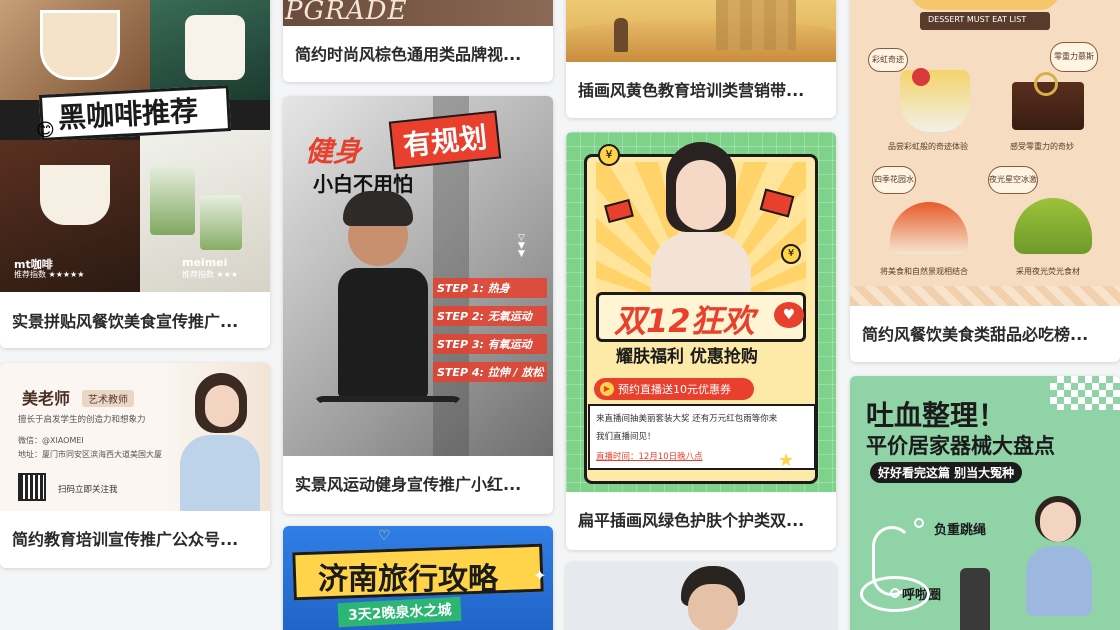 The height and width of the screenshot is (630, 1120). I want to click on template-card-equipment: 吐血整理！ 平价居家器械大盘点 好好看完这篇 别当大冤种 负重跳绳 呼啦圈, so click(985, 503).